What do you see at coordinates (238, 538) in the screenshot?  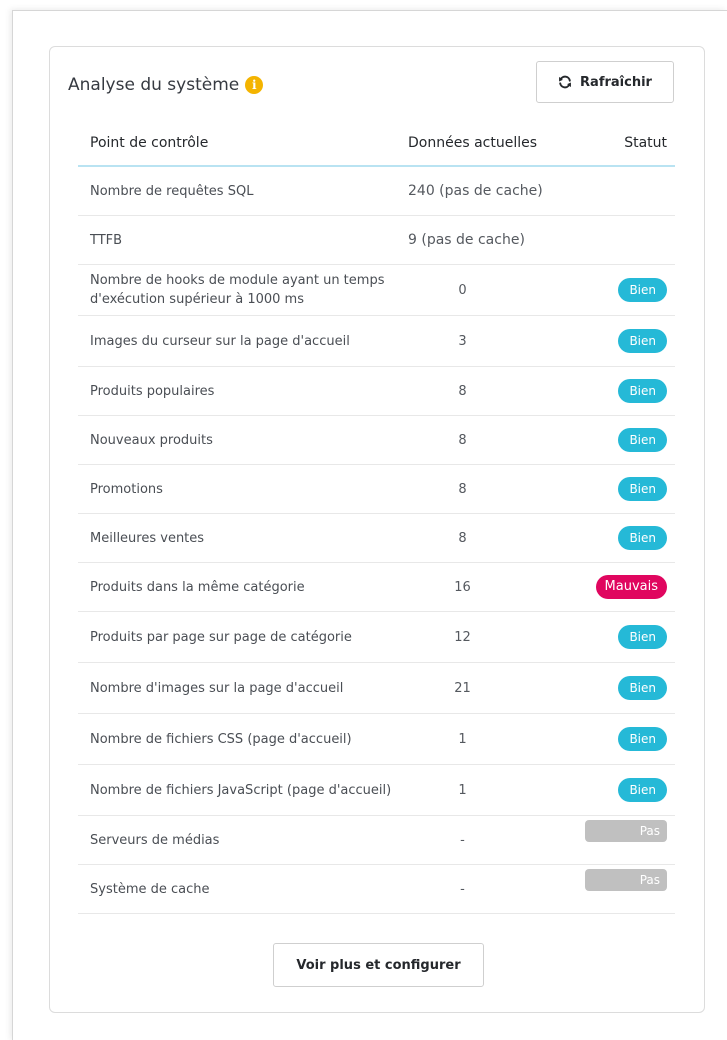 I see `row-label: Meilleures ventes` at bounding box center [238, 538].